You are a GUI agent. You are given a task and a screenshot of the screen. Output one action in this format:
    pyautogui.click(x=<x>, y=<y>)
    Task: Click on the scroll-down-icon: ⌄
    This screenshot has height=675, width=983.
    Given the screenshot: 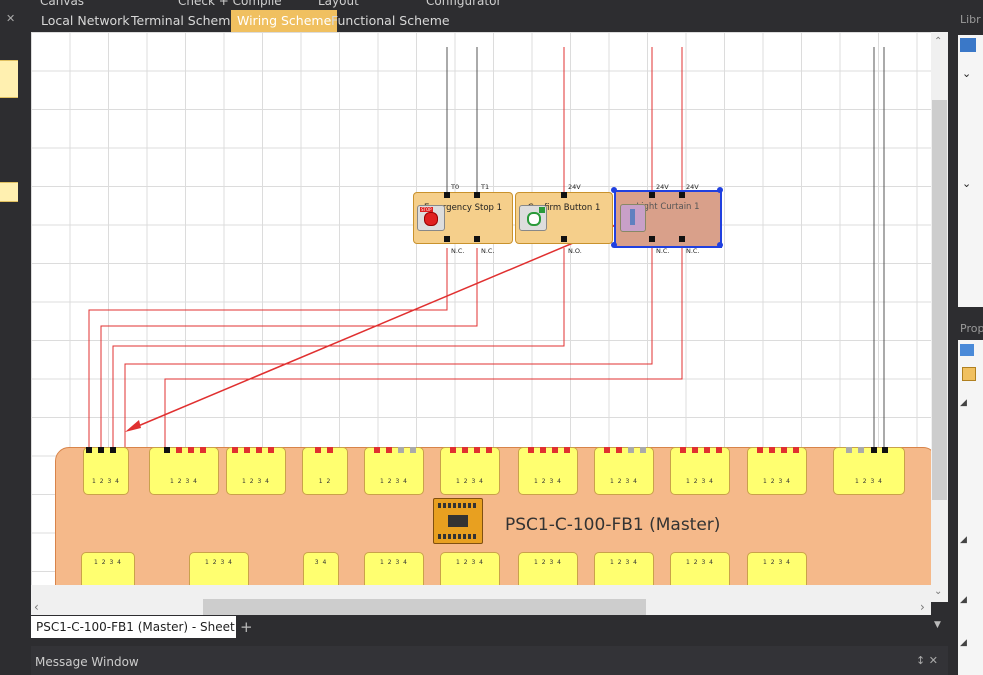 What is the action you would take?
    pyautogui.click(x=938, y=591)
    